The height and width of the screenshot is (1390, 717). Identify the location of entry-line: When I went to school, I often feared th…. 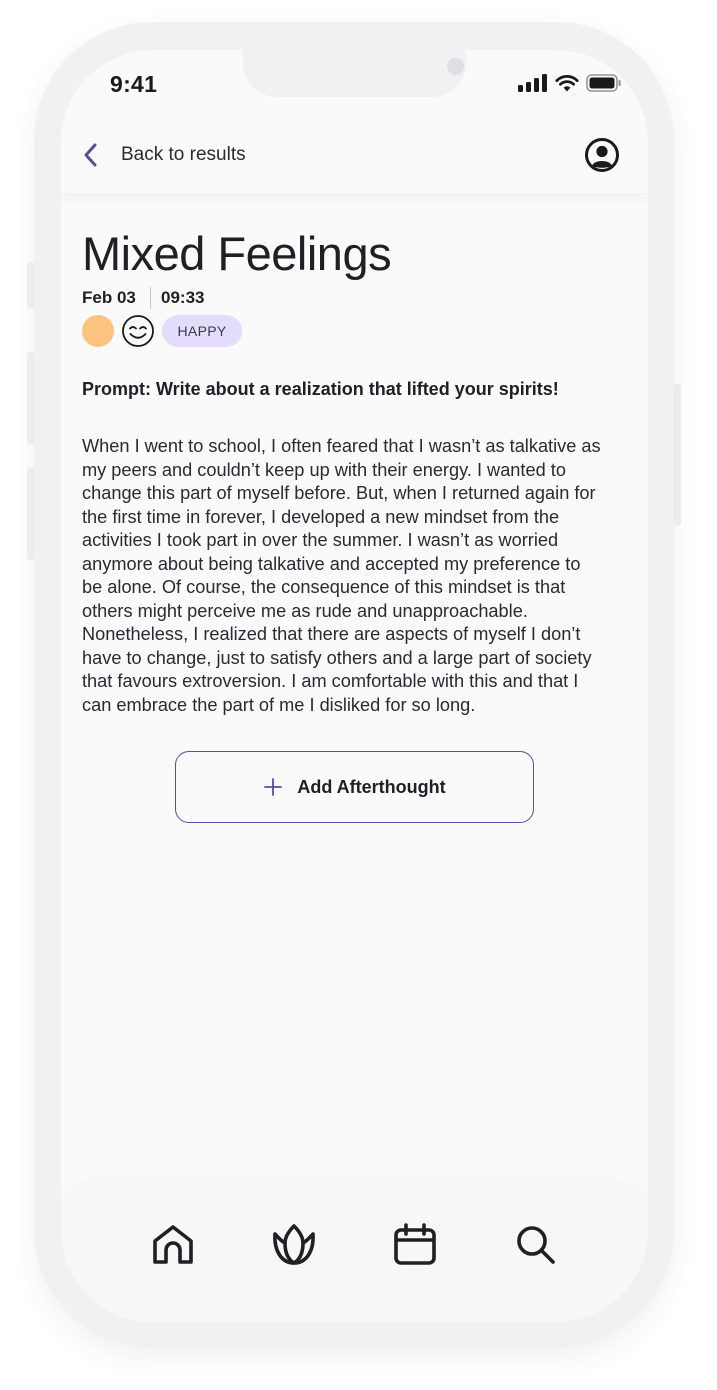
(341, 446).